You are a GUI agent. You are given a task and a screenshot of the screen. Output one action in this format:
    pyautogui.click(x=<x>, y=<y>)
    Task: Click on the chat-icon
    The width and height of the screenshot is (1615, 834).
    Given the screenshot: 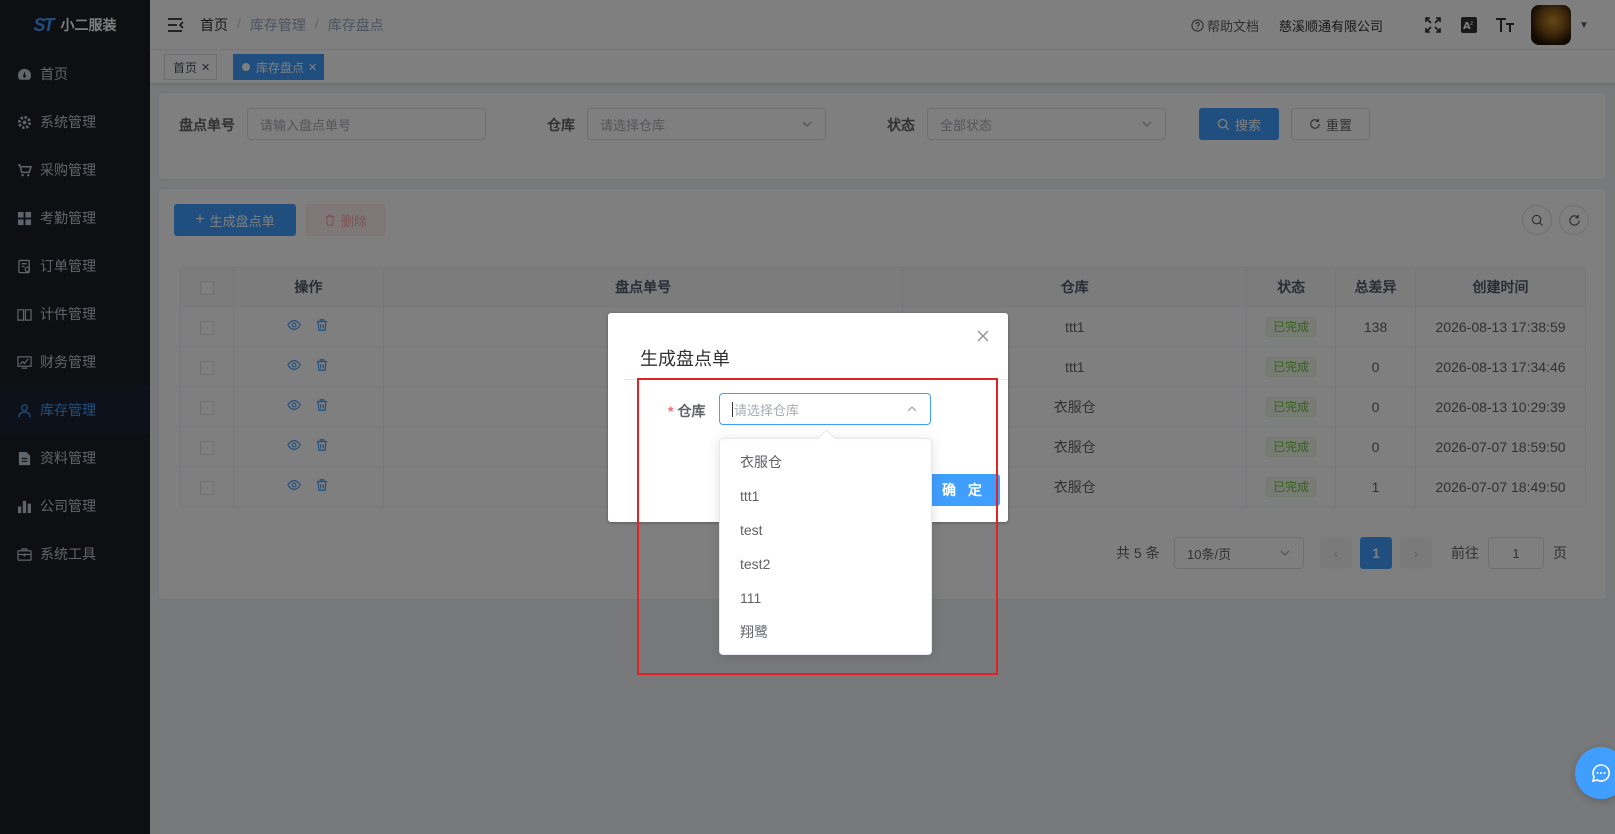 What is the action you would take?
    pyautogui.click(x=1600, y=773)
    